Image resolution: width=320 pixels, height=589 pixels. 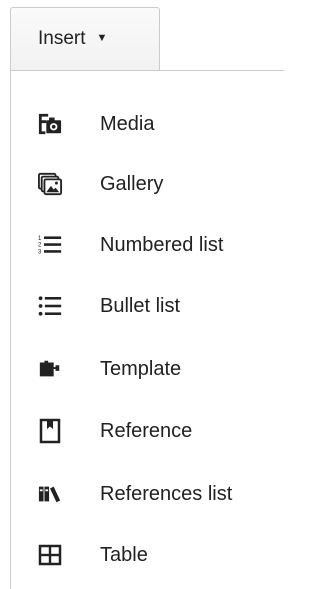 I want to click on menu-item-bullet-list: Bullet list, so click(x=148, y=306).